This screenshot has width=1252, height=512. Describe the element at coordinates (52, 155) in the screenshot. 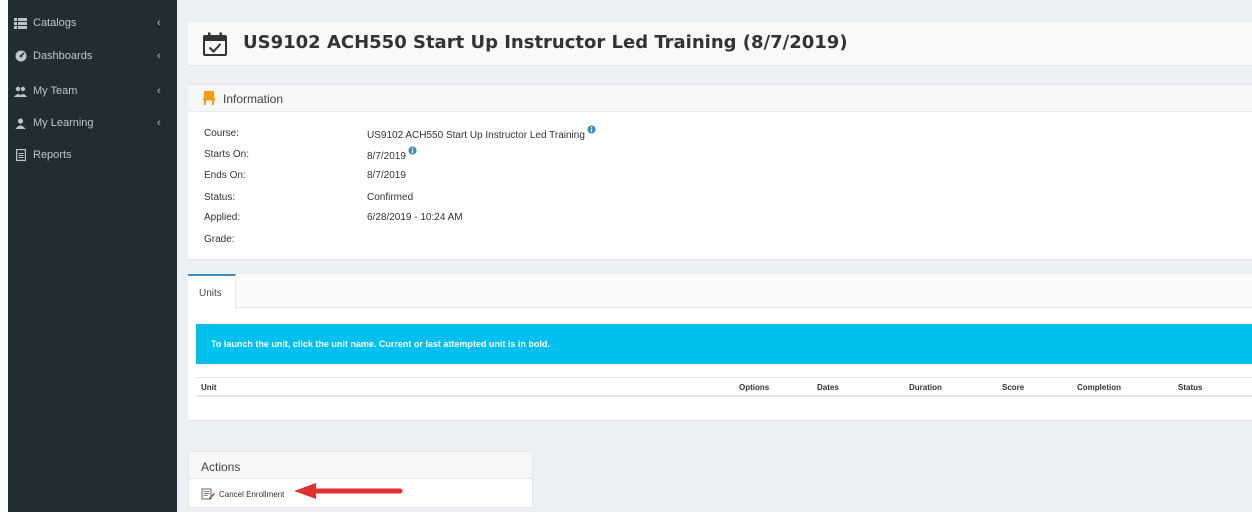

I see `sidebar-item-label: Reports` at that location.